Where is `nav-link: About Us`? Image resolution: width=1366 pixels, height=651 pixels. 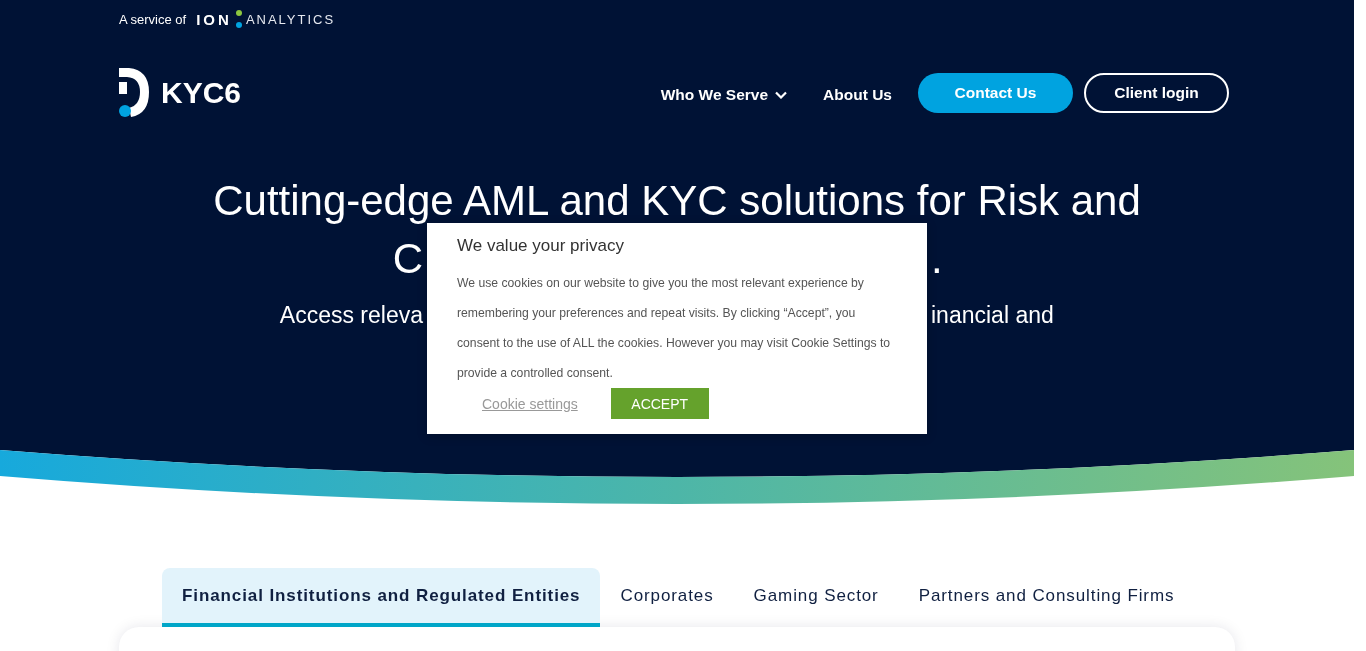 nav-link: About Us is located at coordinates (857, 93).